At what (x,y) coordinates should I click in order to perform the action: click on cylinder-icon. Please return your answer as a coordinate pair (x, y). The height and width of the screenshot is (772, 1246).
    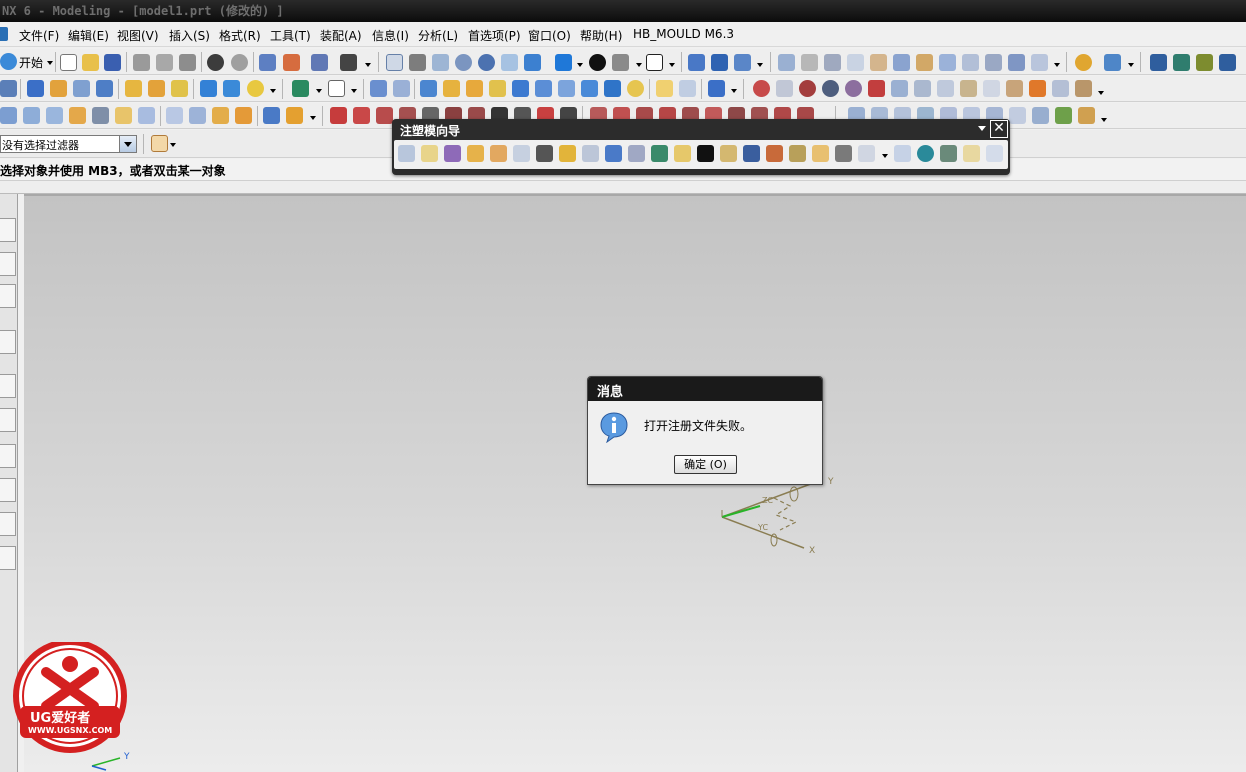
    Looking at the image, I should click on (231, 88).